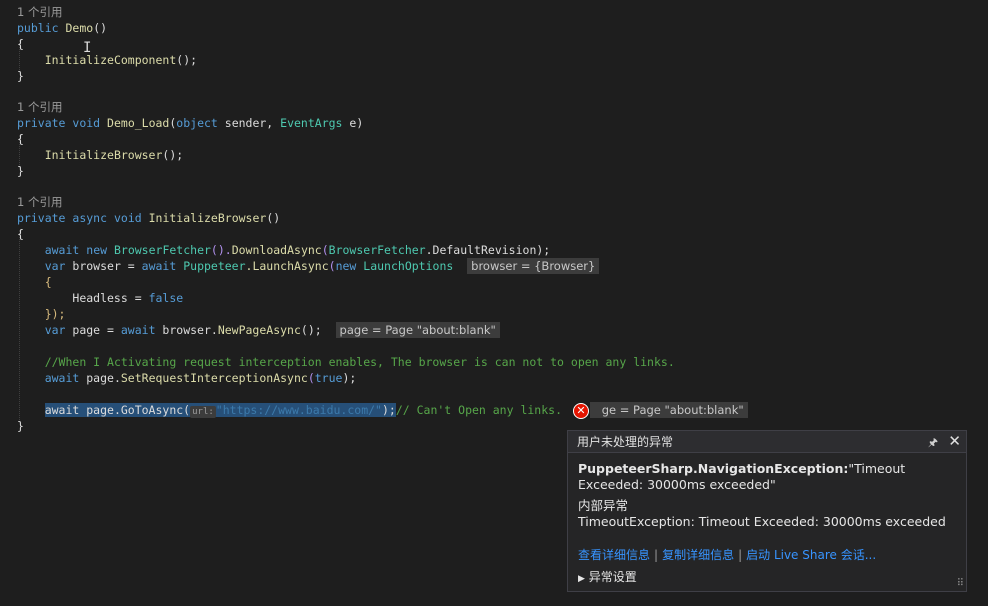  Describe the element at coordinates (103, 155) in the screenshot. I see `method-call: InitializeBrowser` at that location.